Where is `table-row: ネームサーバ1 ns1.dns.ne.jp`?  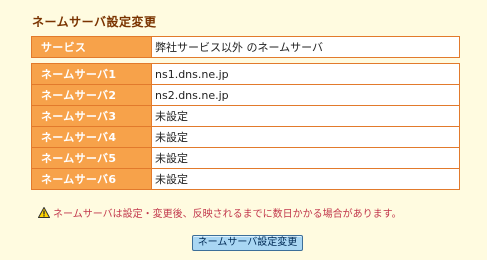 table-row: ネームサーバ1 ns1.dns.ne.jp is located at coordinates (245, 74).